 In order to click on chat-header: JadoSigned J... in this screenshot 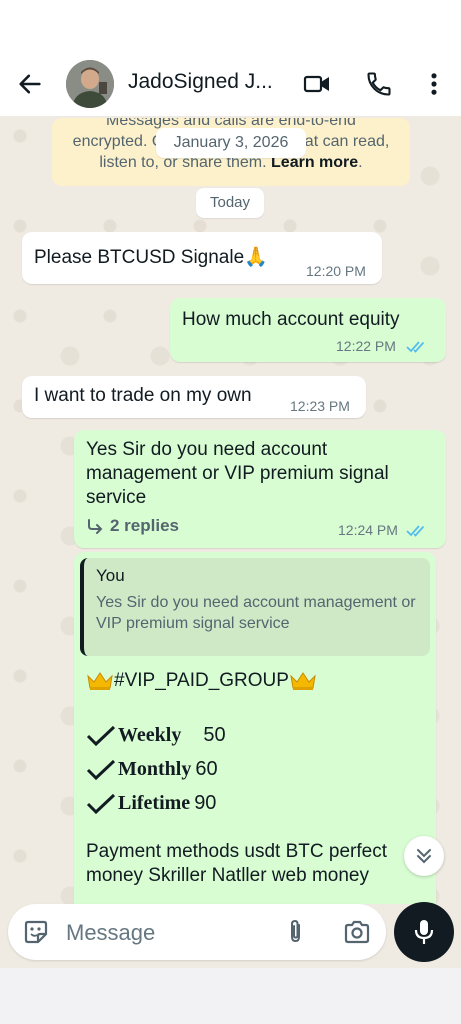, I will do `click(230, 83)`.